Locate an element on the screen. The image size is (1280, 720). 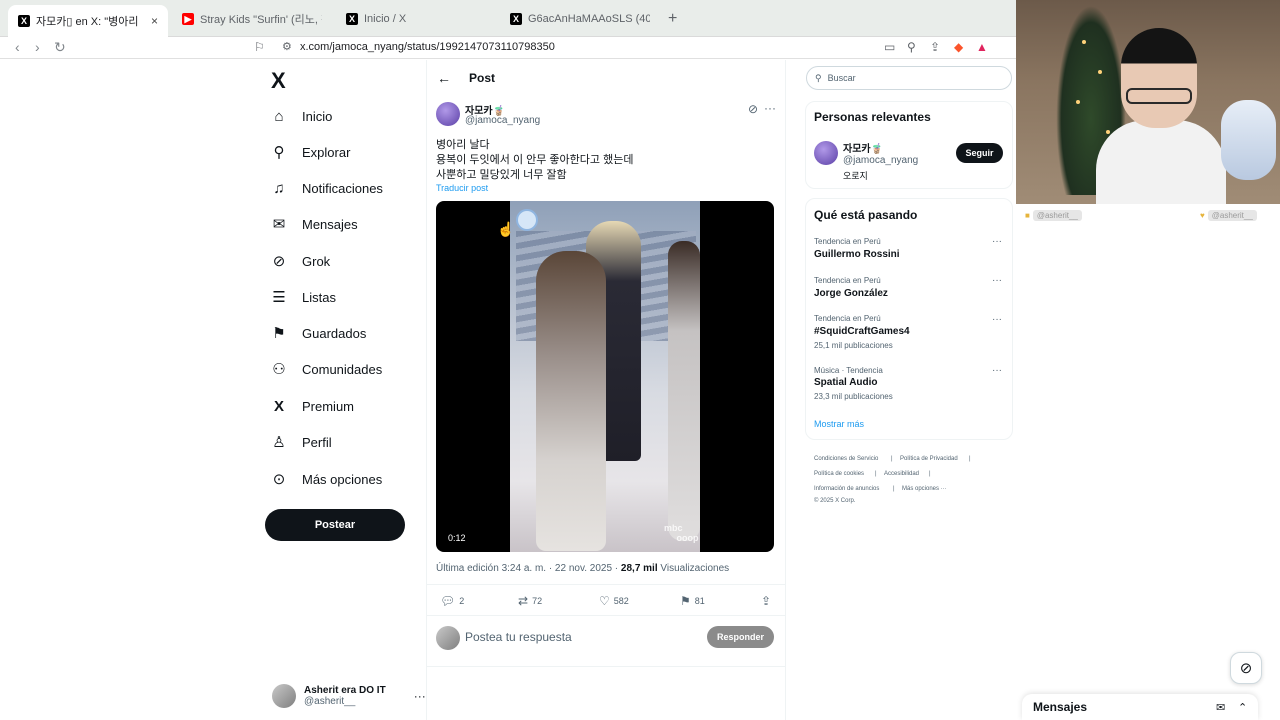
trend-item: Spatial Audio is located at coordinates (846, 382).